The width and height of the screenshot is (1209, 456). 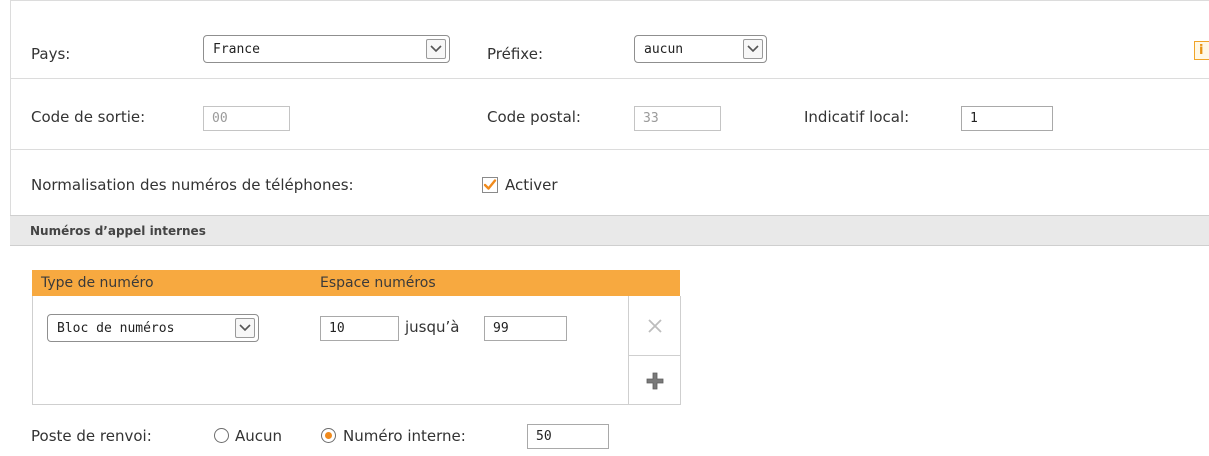 I want to click on section-header: Numéros d’appel internes, so click(x=609, y=230).